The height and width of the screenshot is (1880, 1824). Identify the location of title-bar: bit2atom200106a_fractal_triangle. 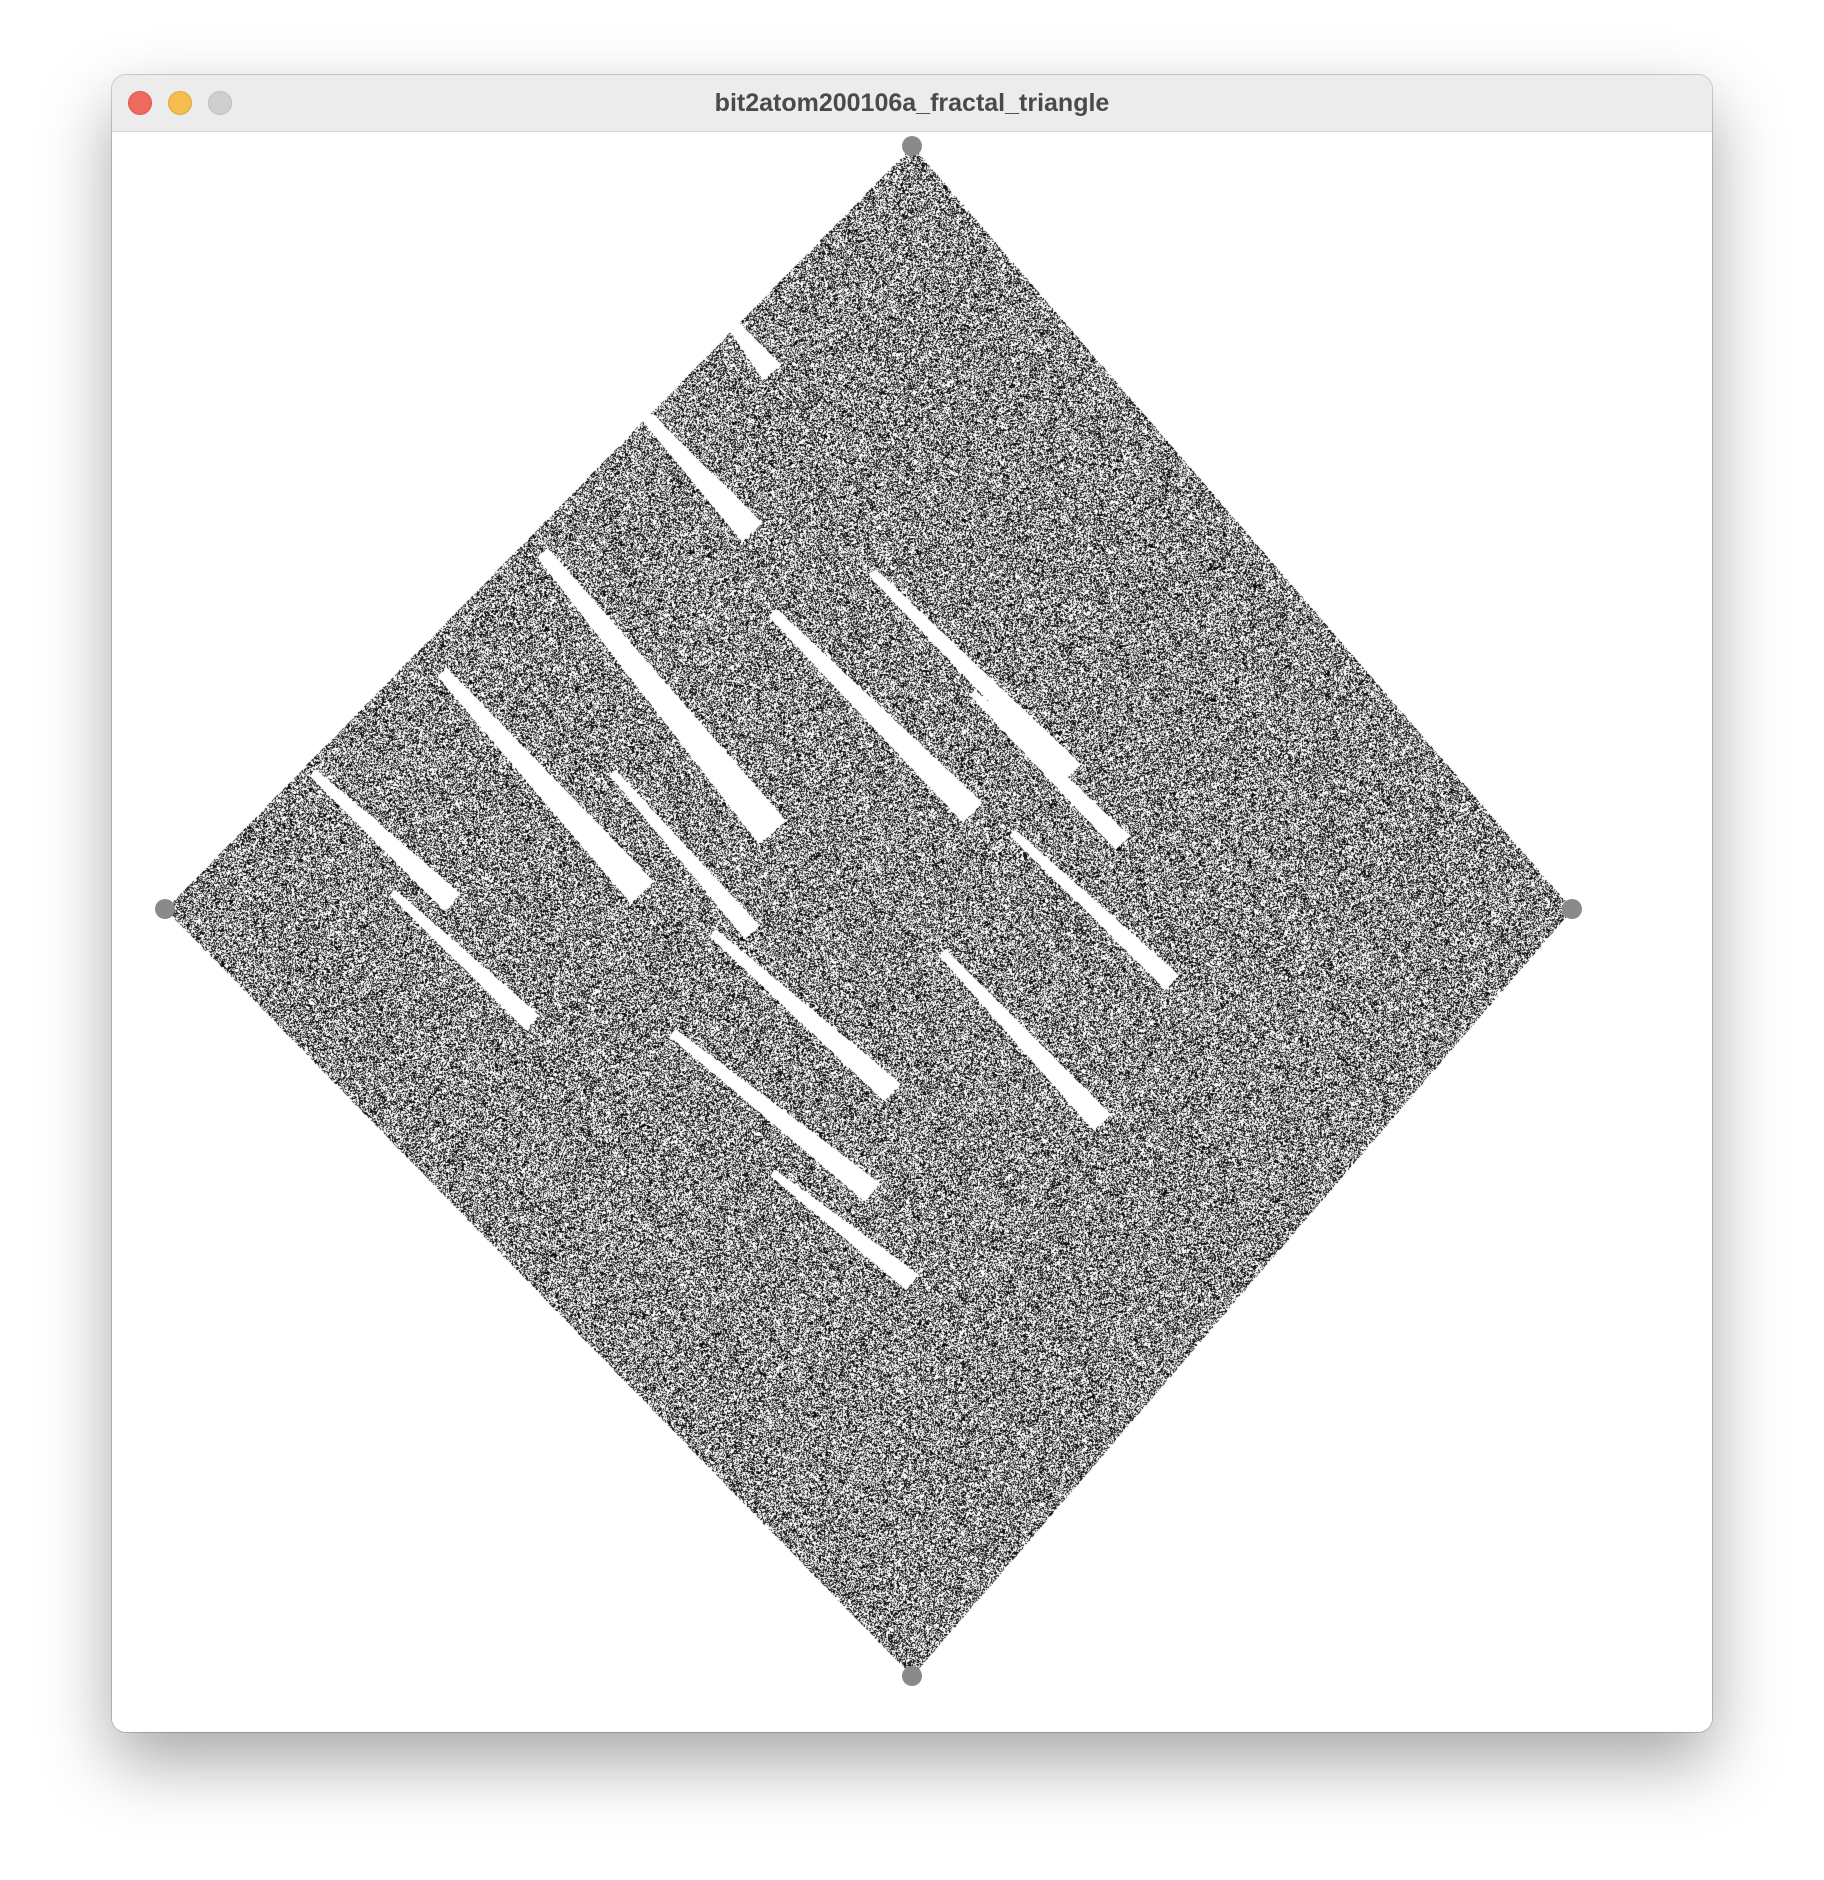
(912, 103).